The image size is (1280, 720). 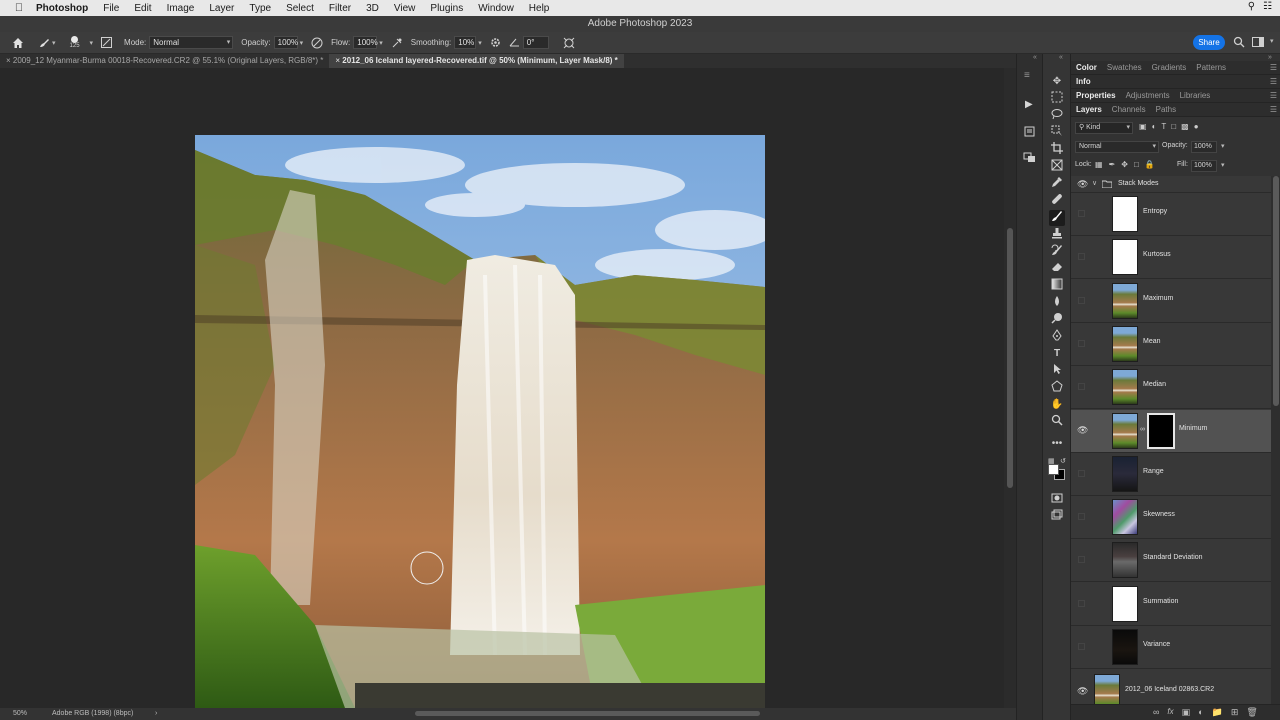 I want to click on brush-size-picker: 125, so click(x=75, y=42).